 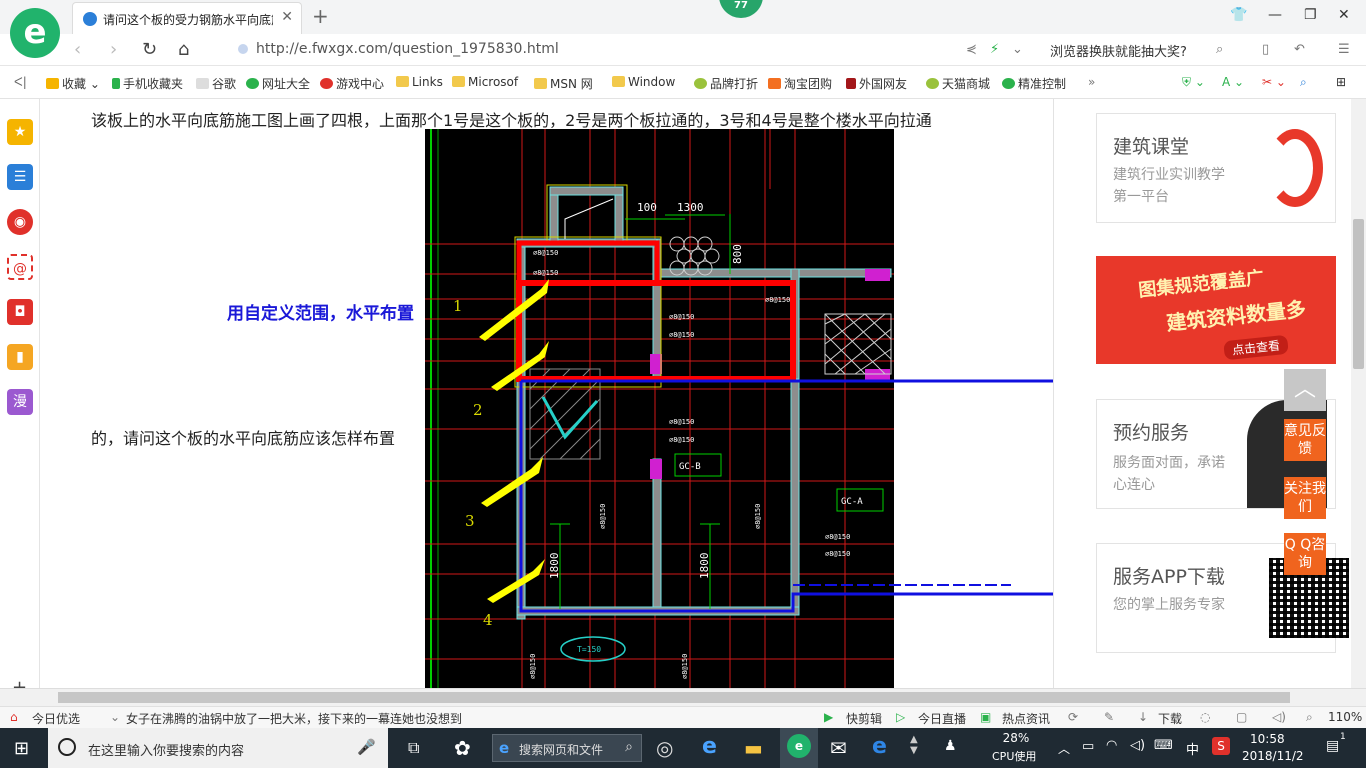 What do you see at coordinates (800, 83) in the screenshot?
I see `bookmark-item: 淘宝团购` at bounding box center [800, 83].